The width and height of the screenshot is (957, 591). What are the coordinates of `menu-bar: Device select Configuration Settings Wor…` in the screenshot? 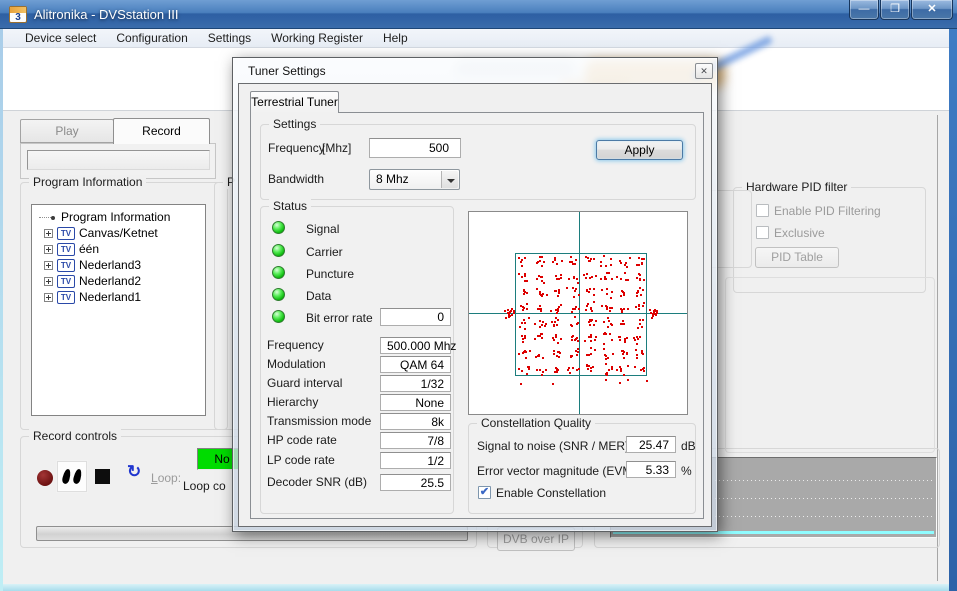 It's located at (476, 38).